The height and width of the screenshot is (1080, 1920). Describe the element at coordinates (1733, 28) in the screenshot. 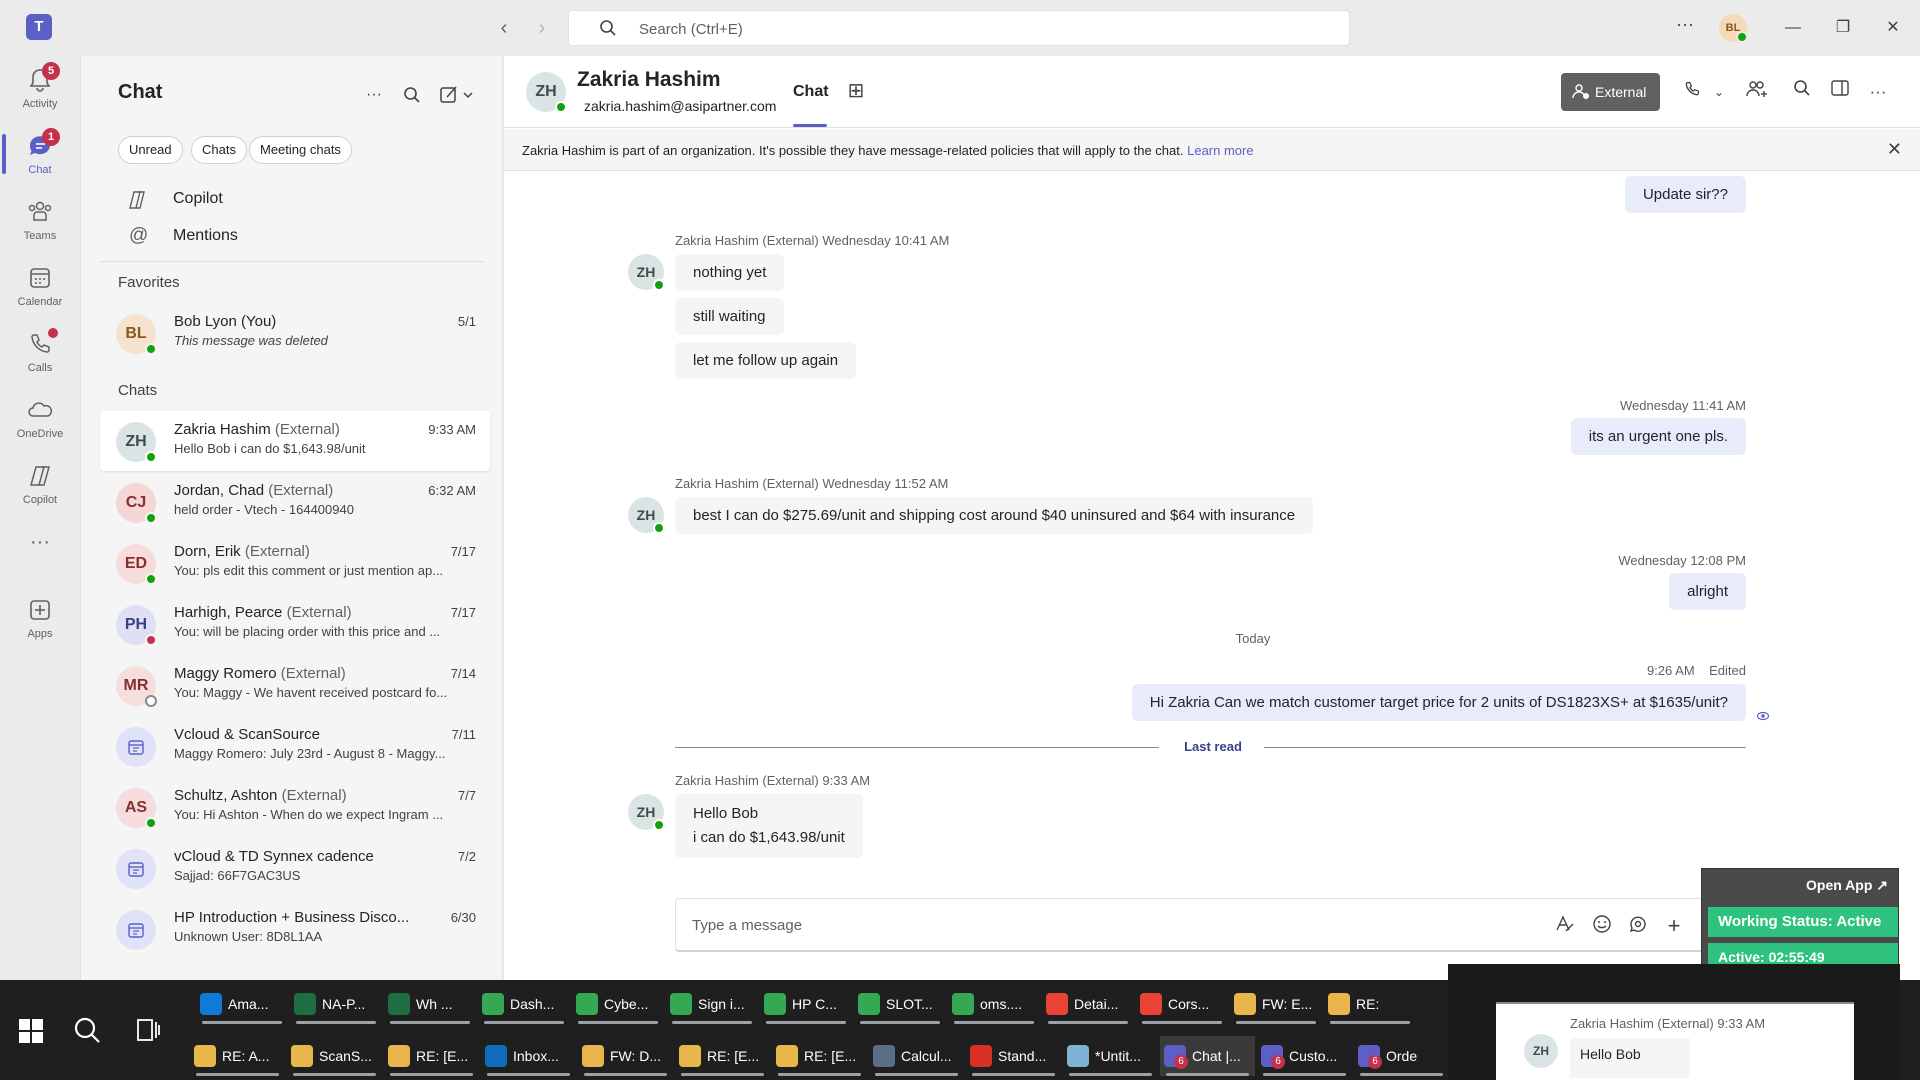

I see `user-avatar: BL` at that location.